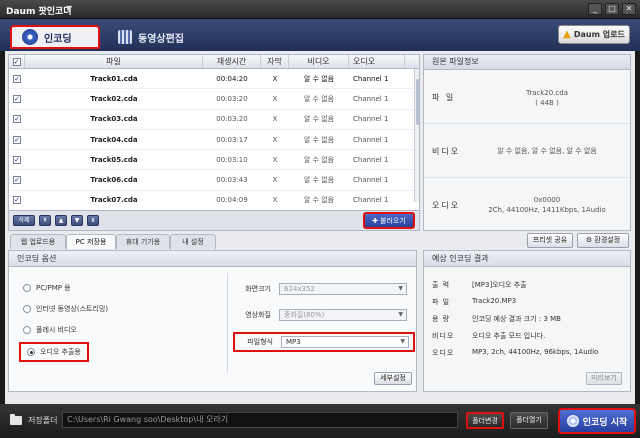  Describe the element at coordinates (114, 180) in the screenshot. I see `file-name-cell: Track06.cda` at that location.